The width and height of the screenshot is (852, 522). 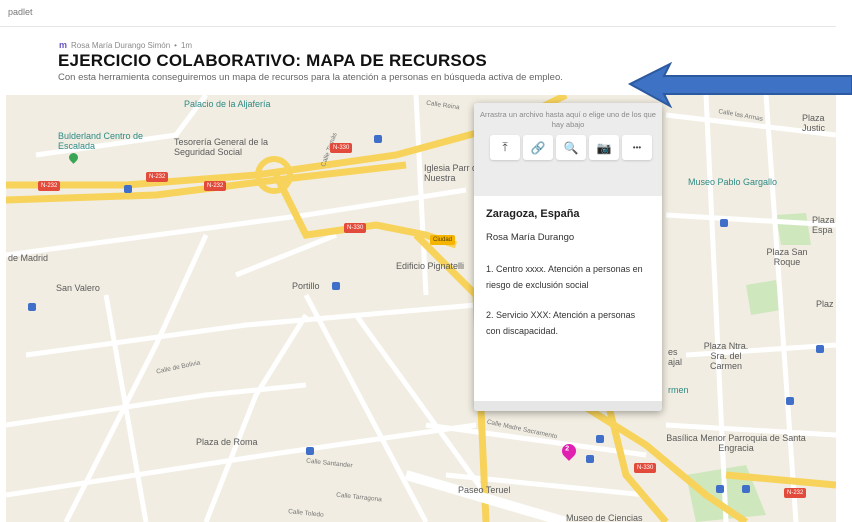 I want to click on map-label-san-roque: Plaza San Roque, so click(x=787, y=257).